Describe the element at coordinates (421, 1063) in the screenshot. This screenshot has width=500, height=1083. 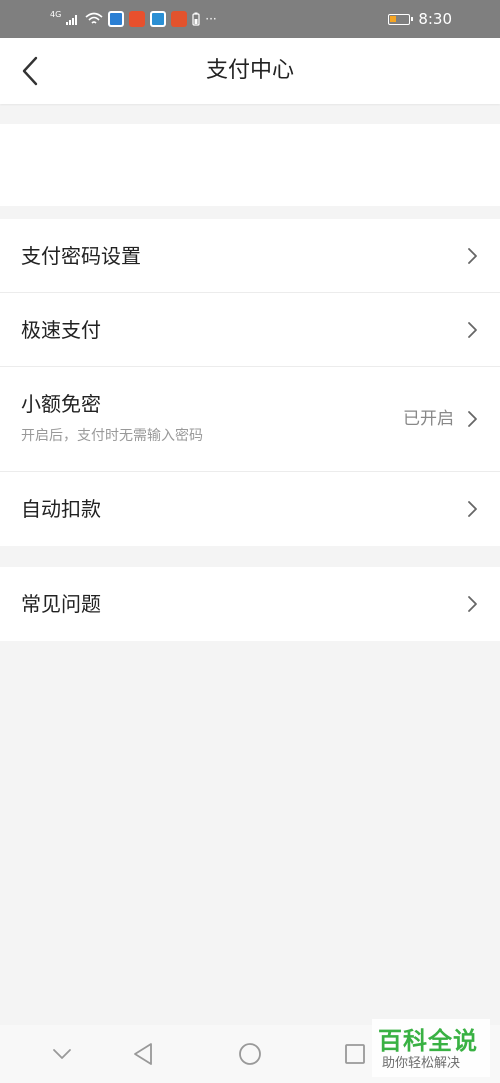
I see `watermark-subtitle: 助你轻松解决` at that location.